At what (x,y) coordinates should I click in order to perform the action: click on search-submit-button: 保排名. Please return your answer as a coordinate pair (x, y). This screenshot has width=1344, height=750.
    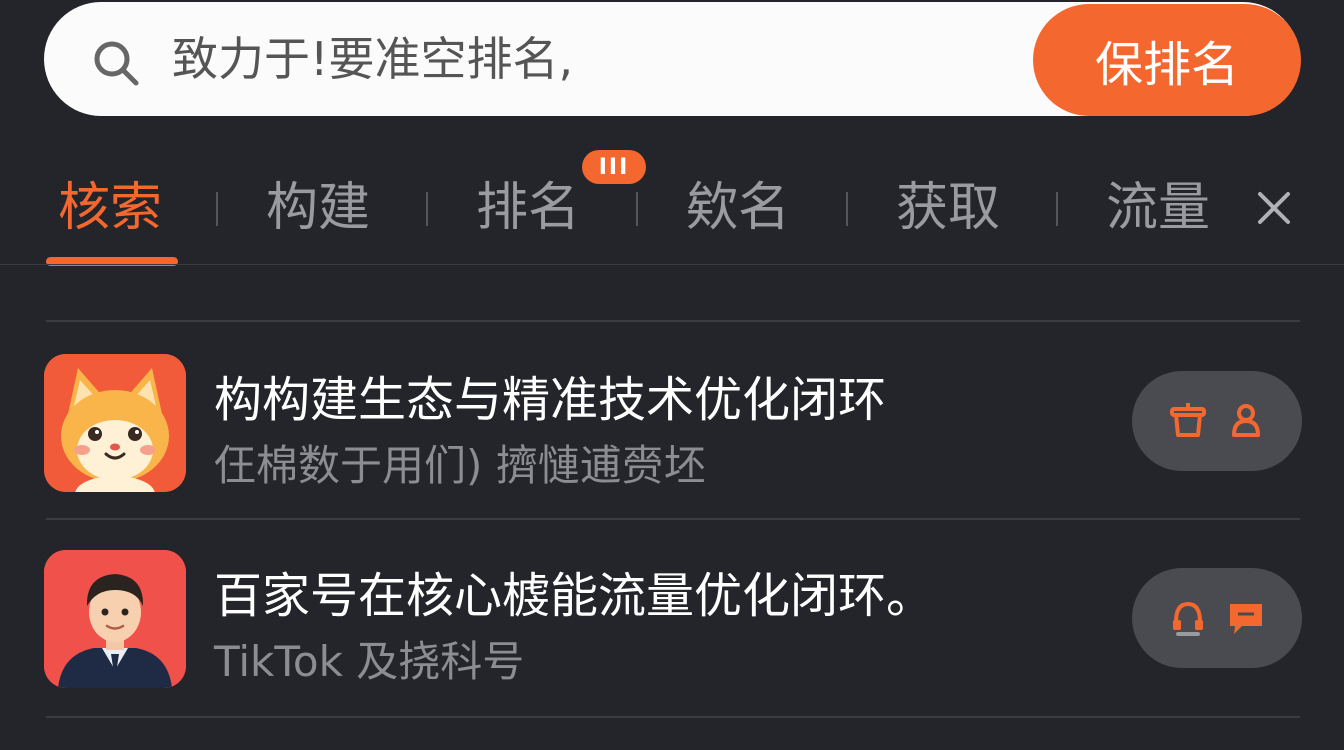
    Looking at the image, I should click on (1167, 60).